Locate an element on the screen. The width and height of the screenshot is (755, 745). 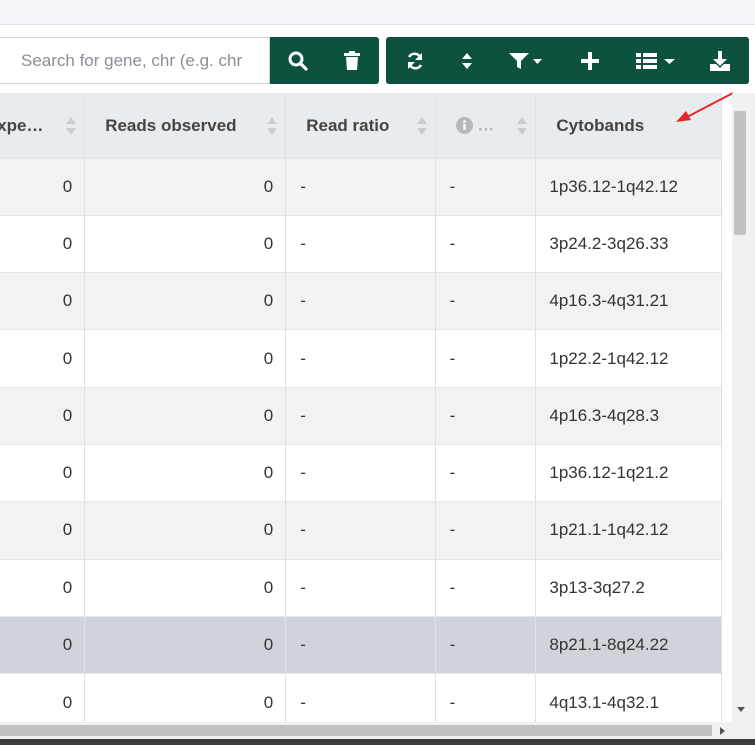
table-row: 0 0- -8p21.1-8q24.22 is located at coordinates (361, 644).